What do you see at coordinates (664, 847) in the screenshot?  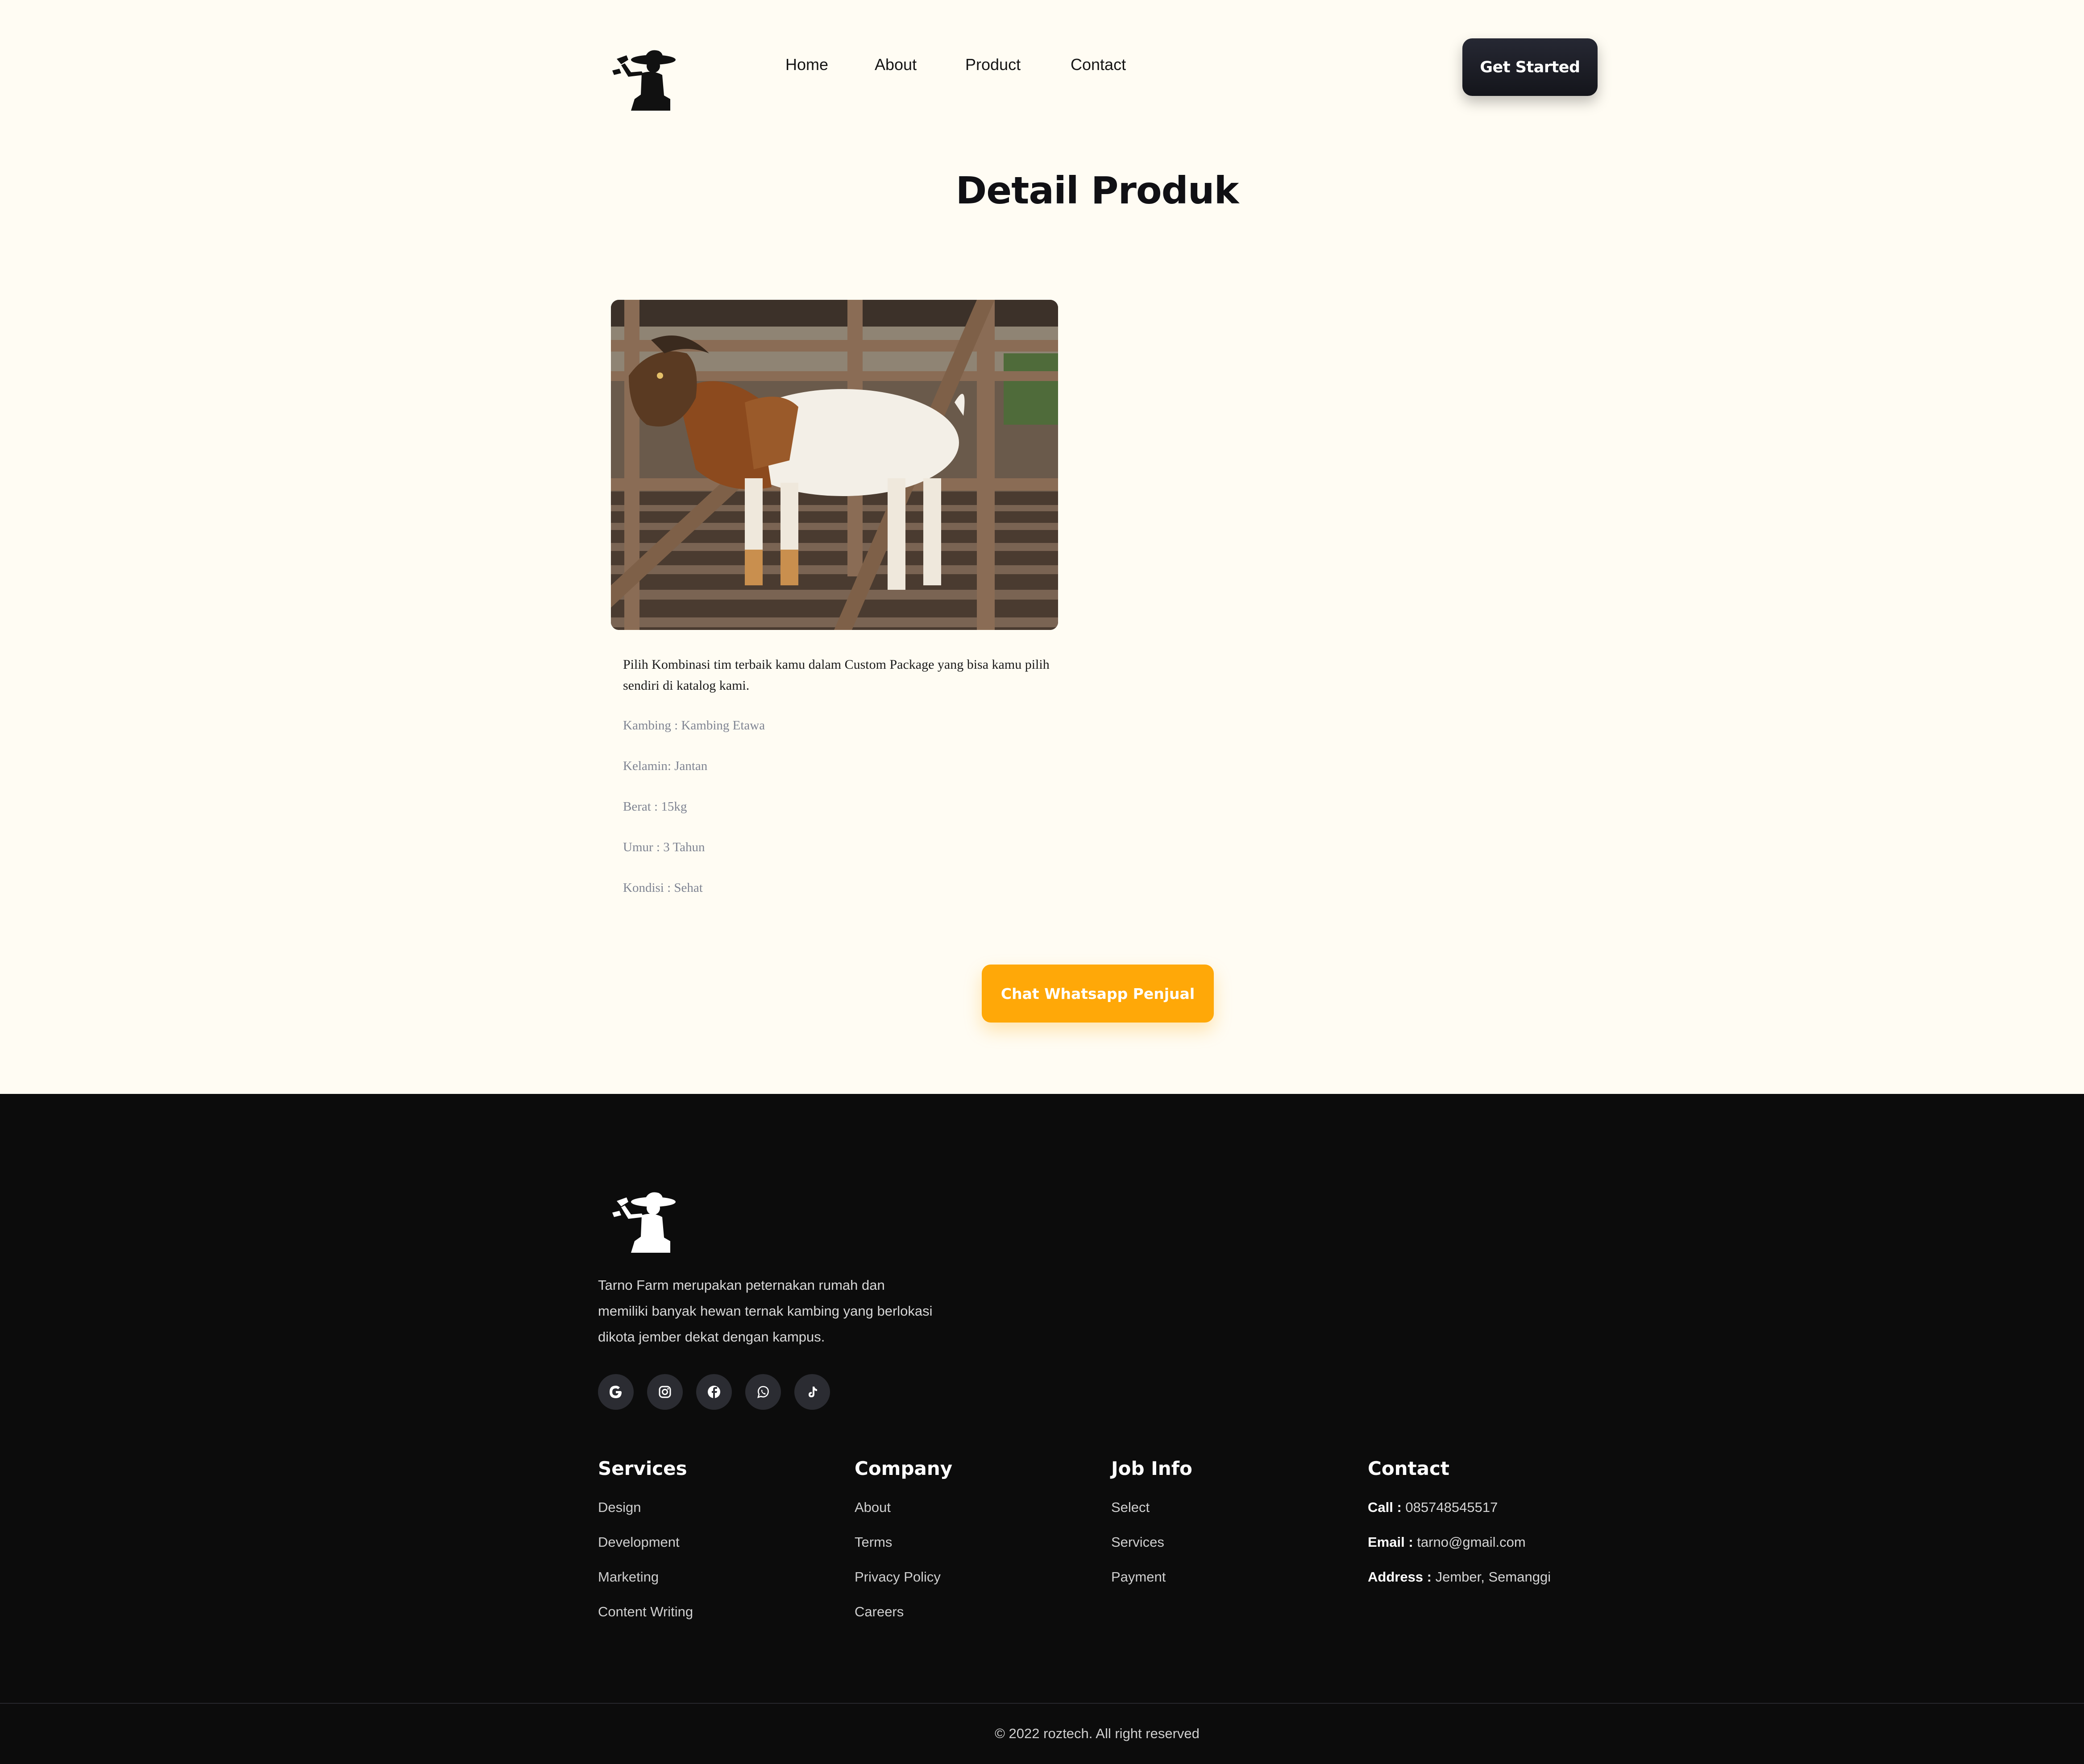 I see `spec-age: Umur : 3 Tahun` at bounding box center [664, 847].